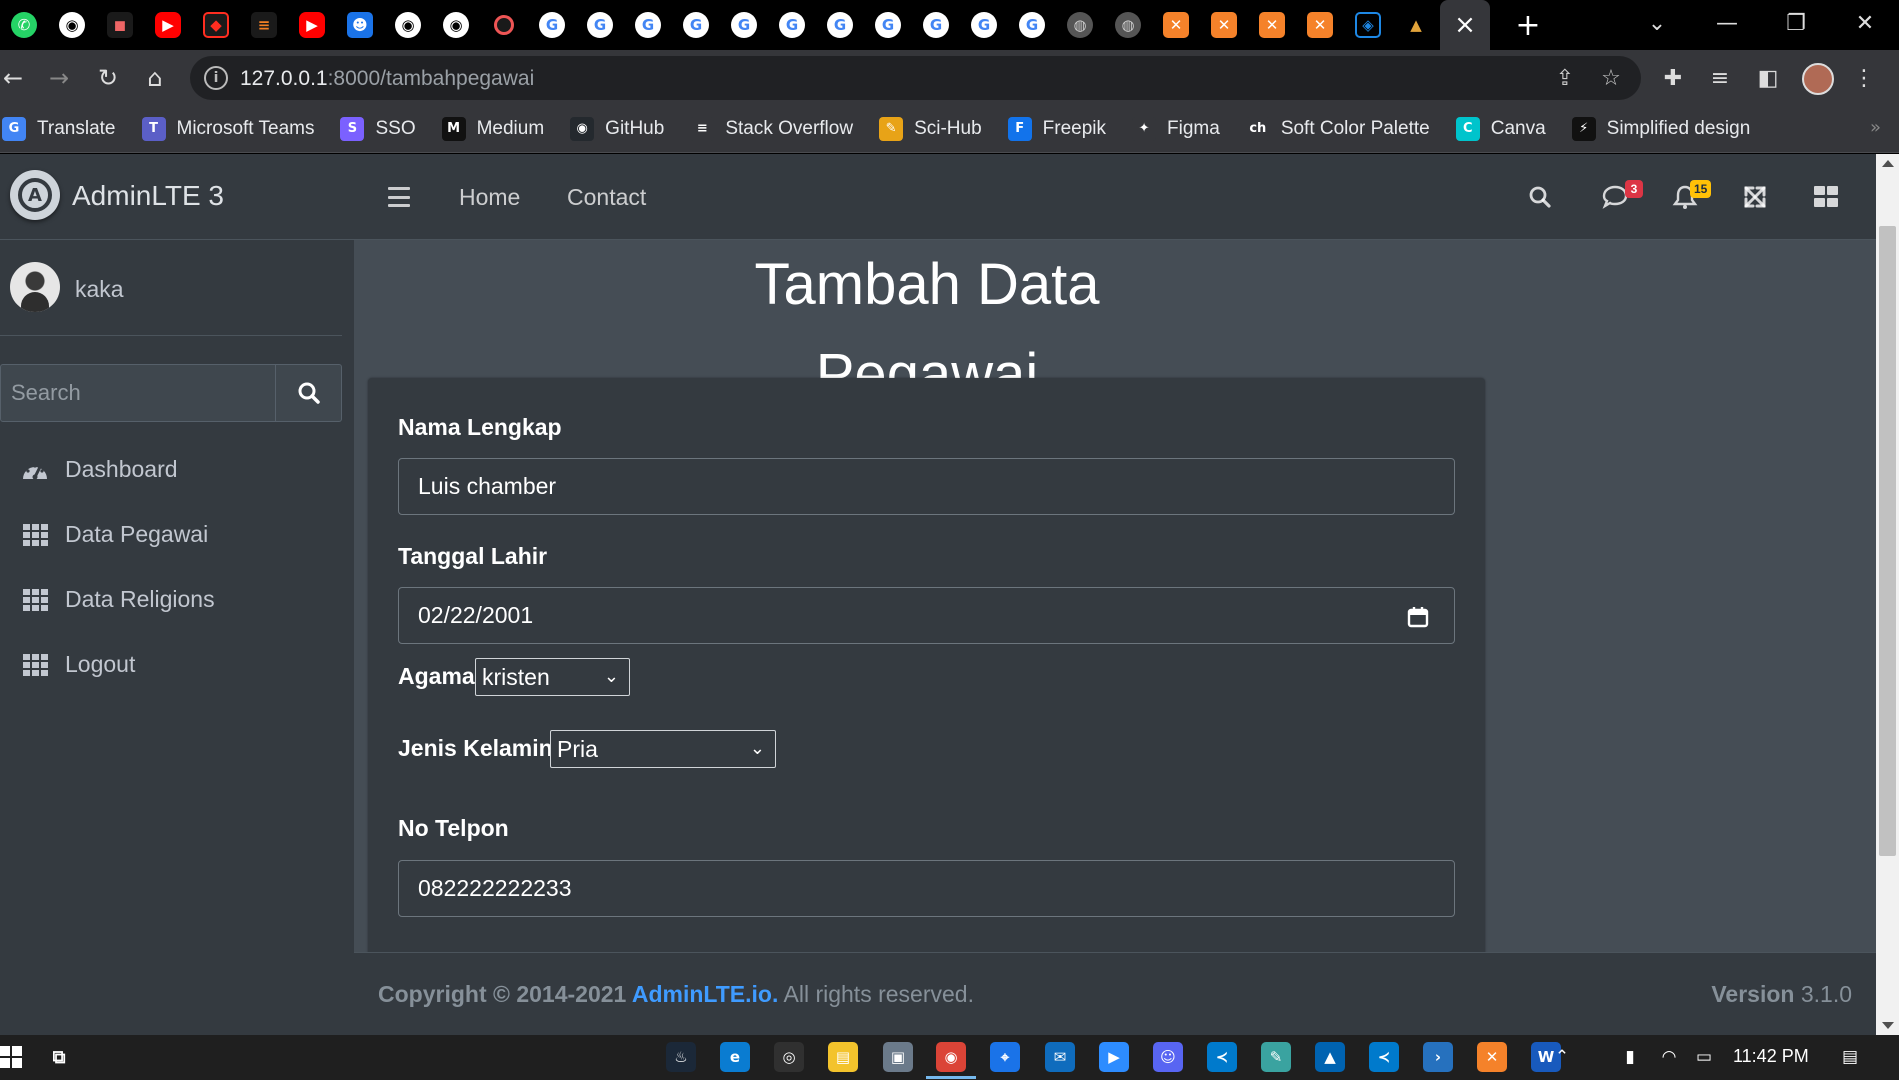 The image size is (1899, 1080). I want to click on disk-icon: ▣, so click(898, 1057).